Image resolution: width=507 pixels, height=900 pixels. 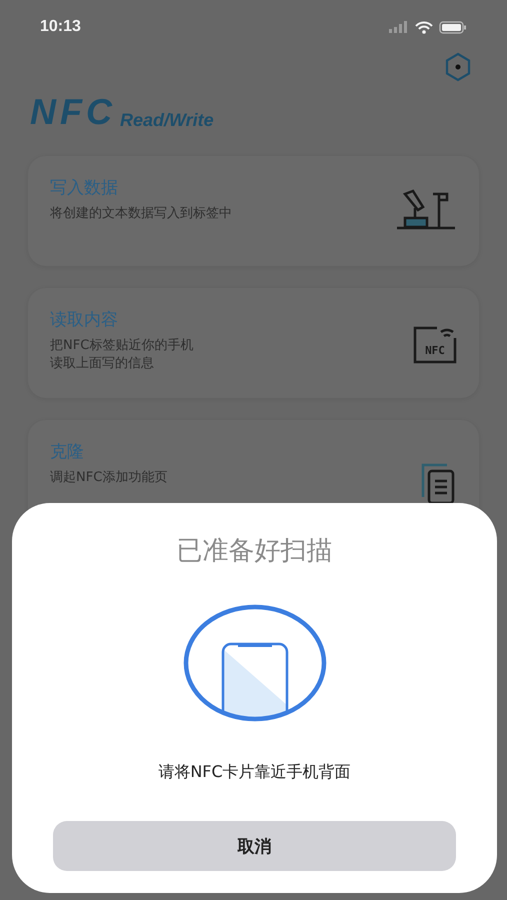 I want to click on logo-title: NFC, so click(x=73, y=112).